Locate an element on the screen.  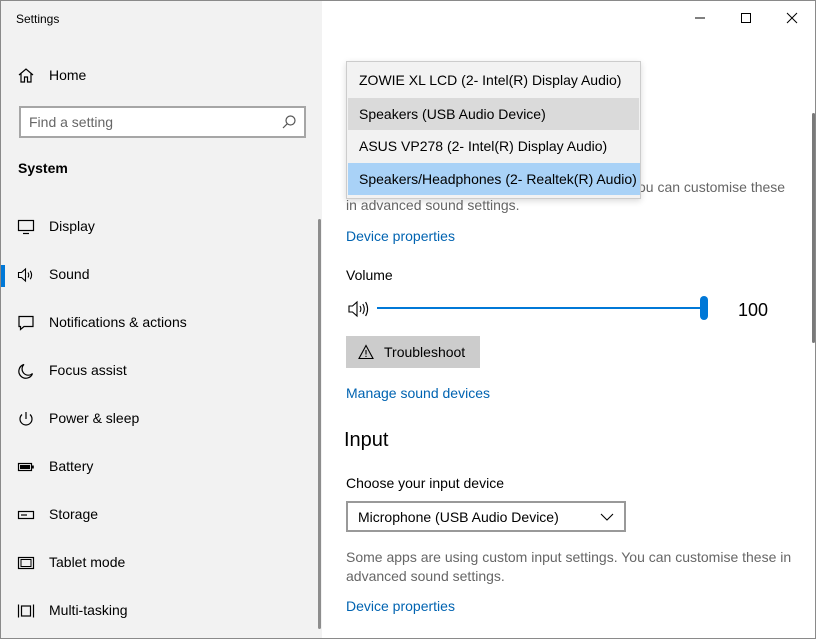
search-icon is located at coordinates (289, 122).